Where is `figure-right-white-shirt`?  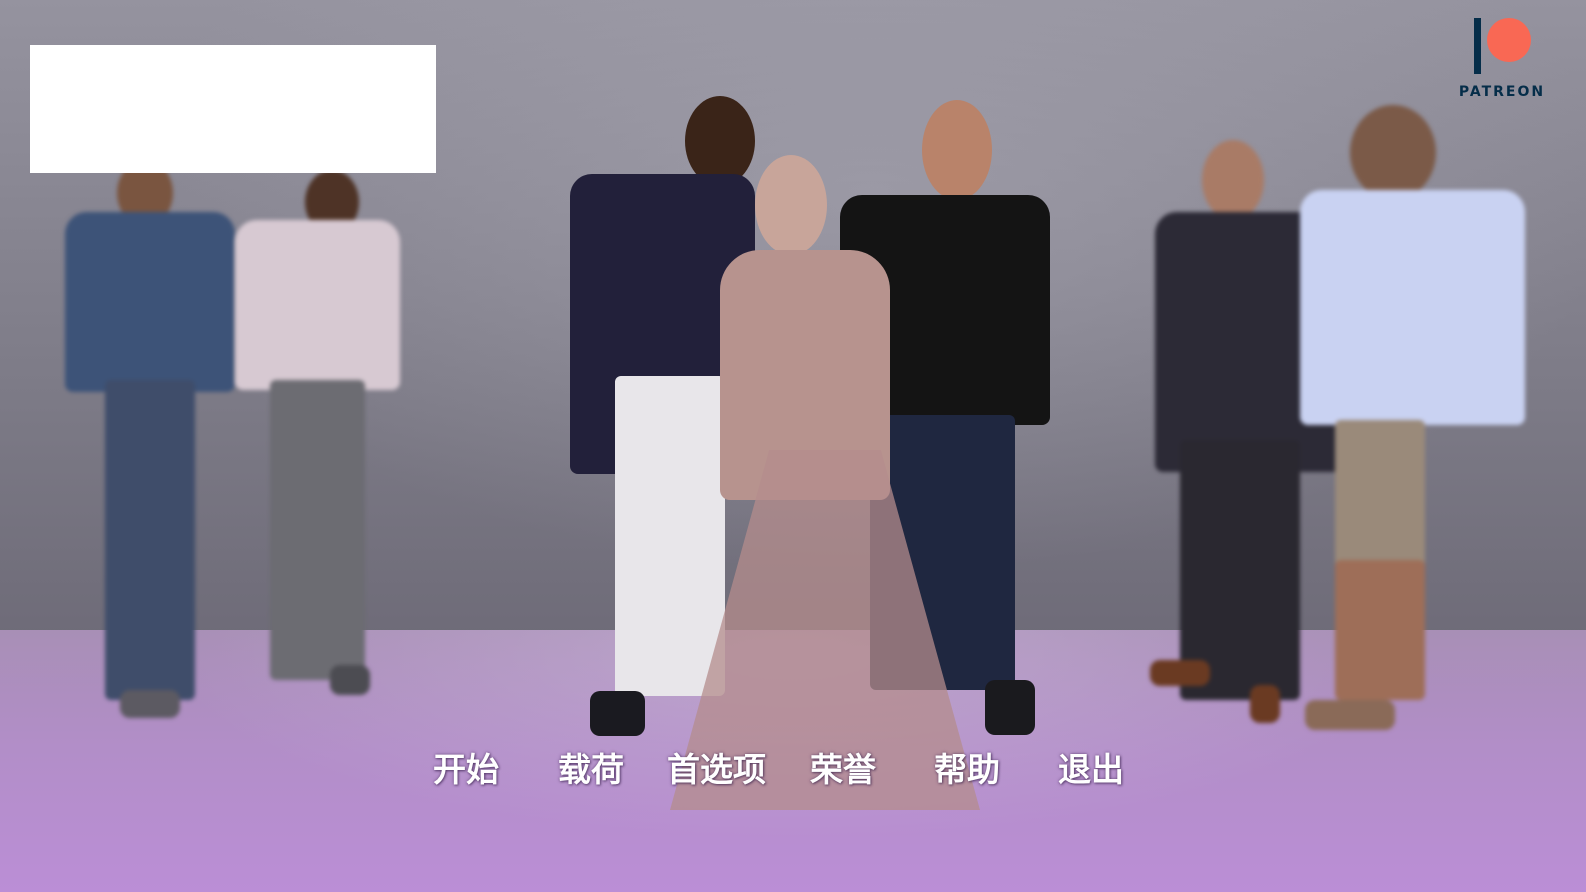 figure-right-white-shirt is located at coordinates (1410, 420).